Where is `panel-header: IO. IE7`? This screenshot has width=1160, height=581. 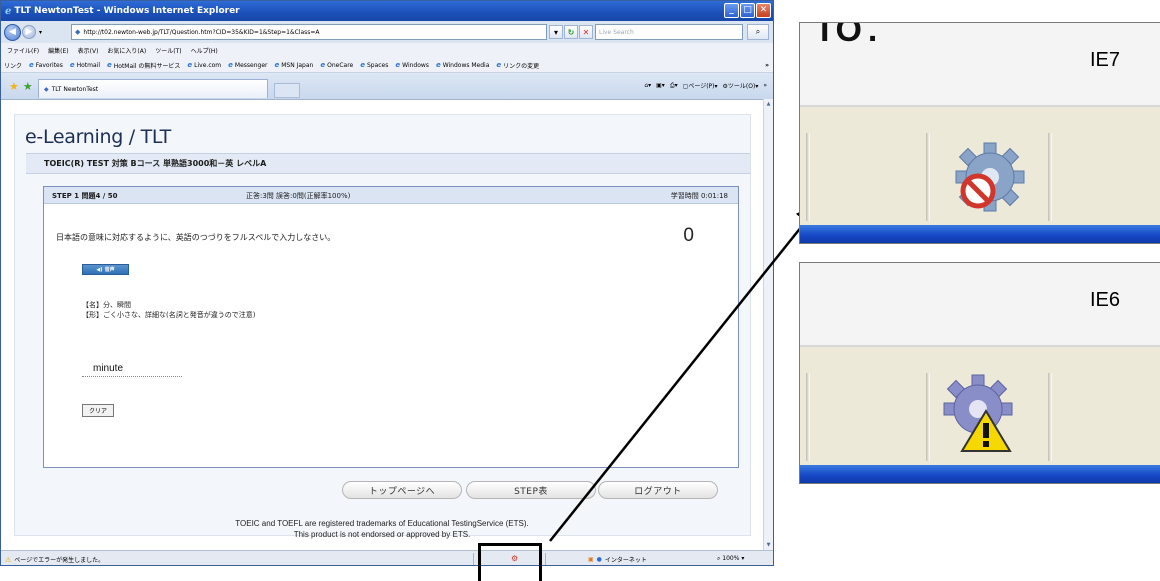
panel-header: IO. IE7 is located at coordinates (980, 65).